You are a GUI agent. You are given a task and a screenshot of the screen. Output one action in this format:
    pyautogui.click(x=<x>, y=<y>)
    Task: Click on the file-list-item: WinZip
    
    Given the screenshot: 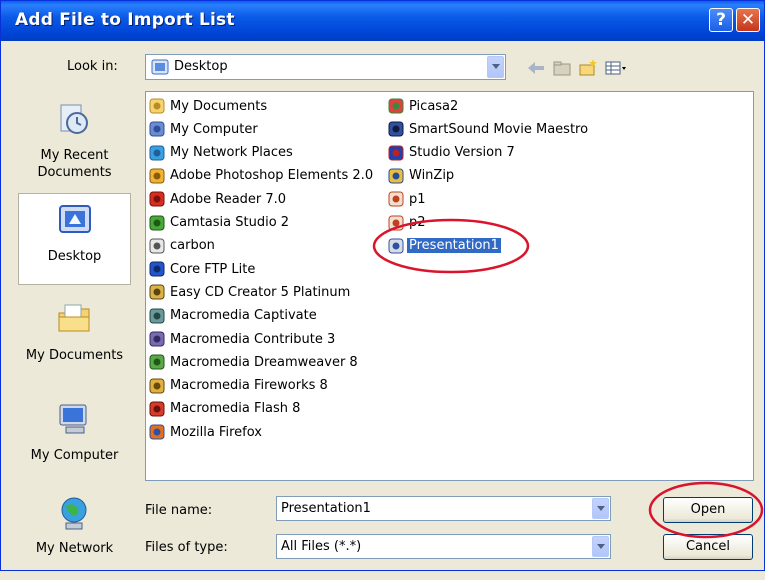 What is the action you would take?
    pyautogui.click(x=422, y=176)
    